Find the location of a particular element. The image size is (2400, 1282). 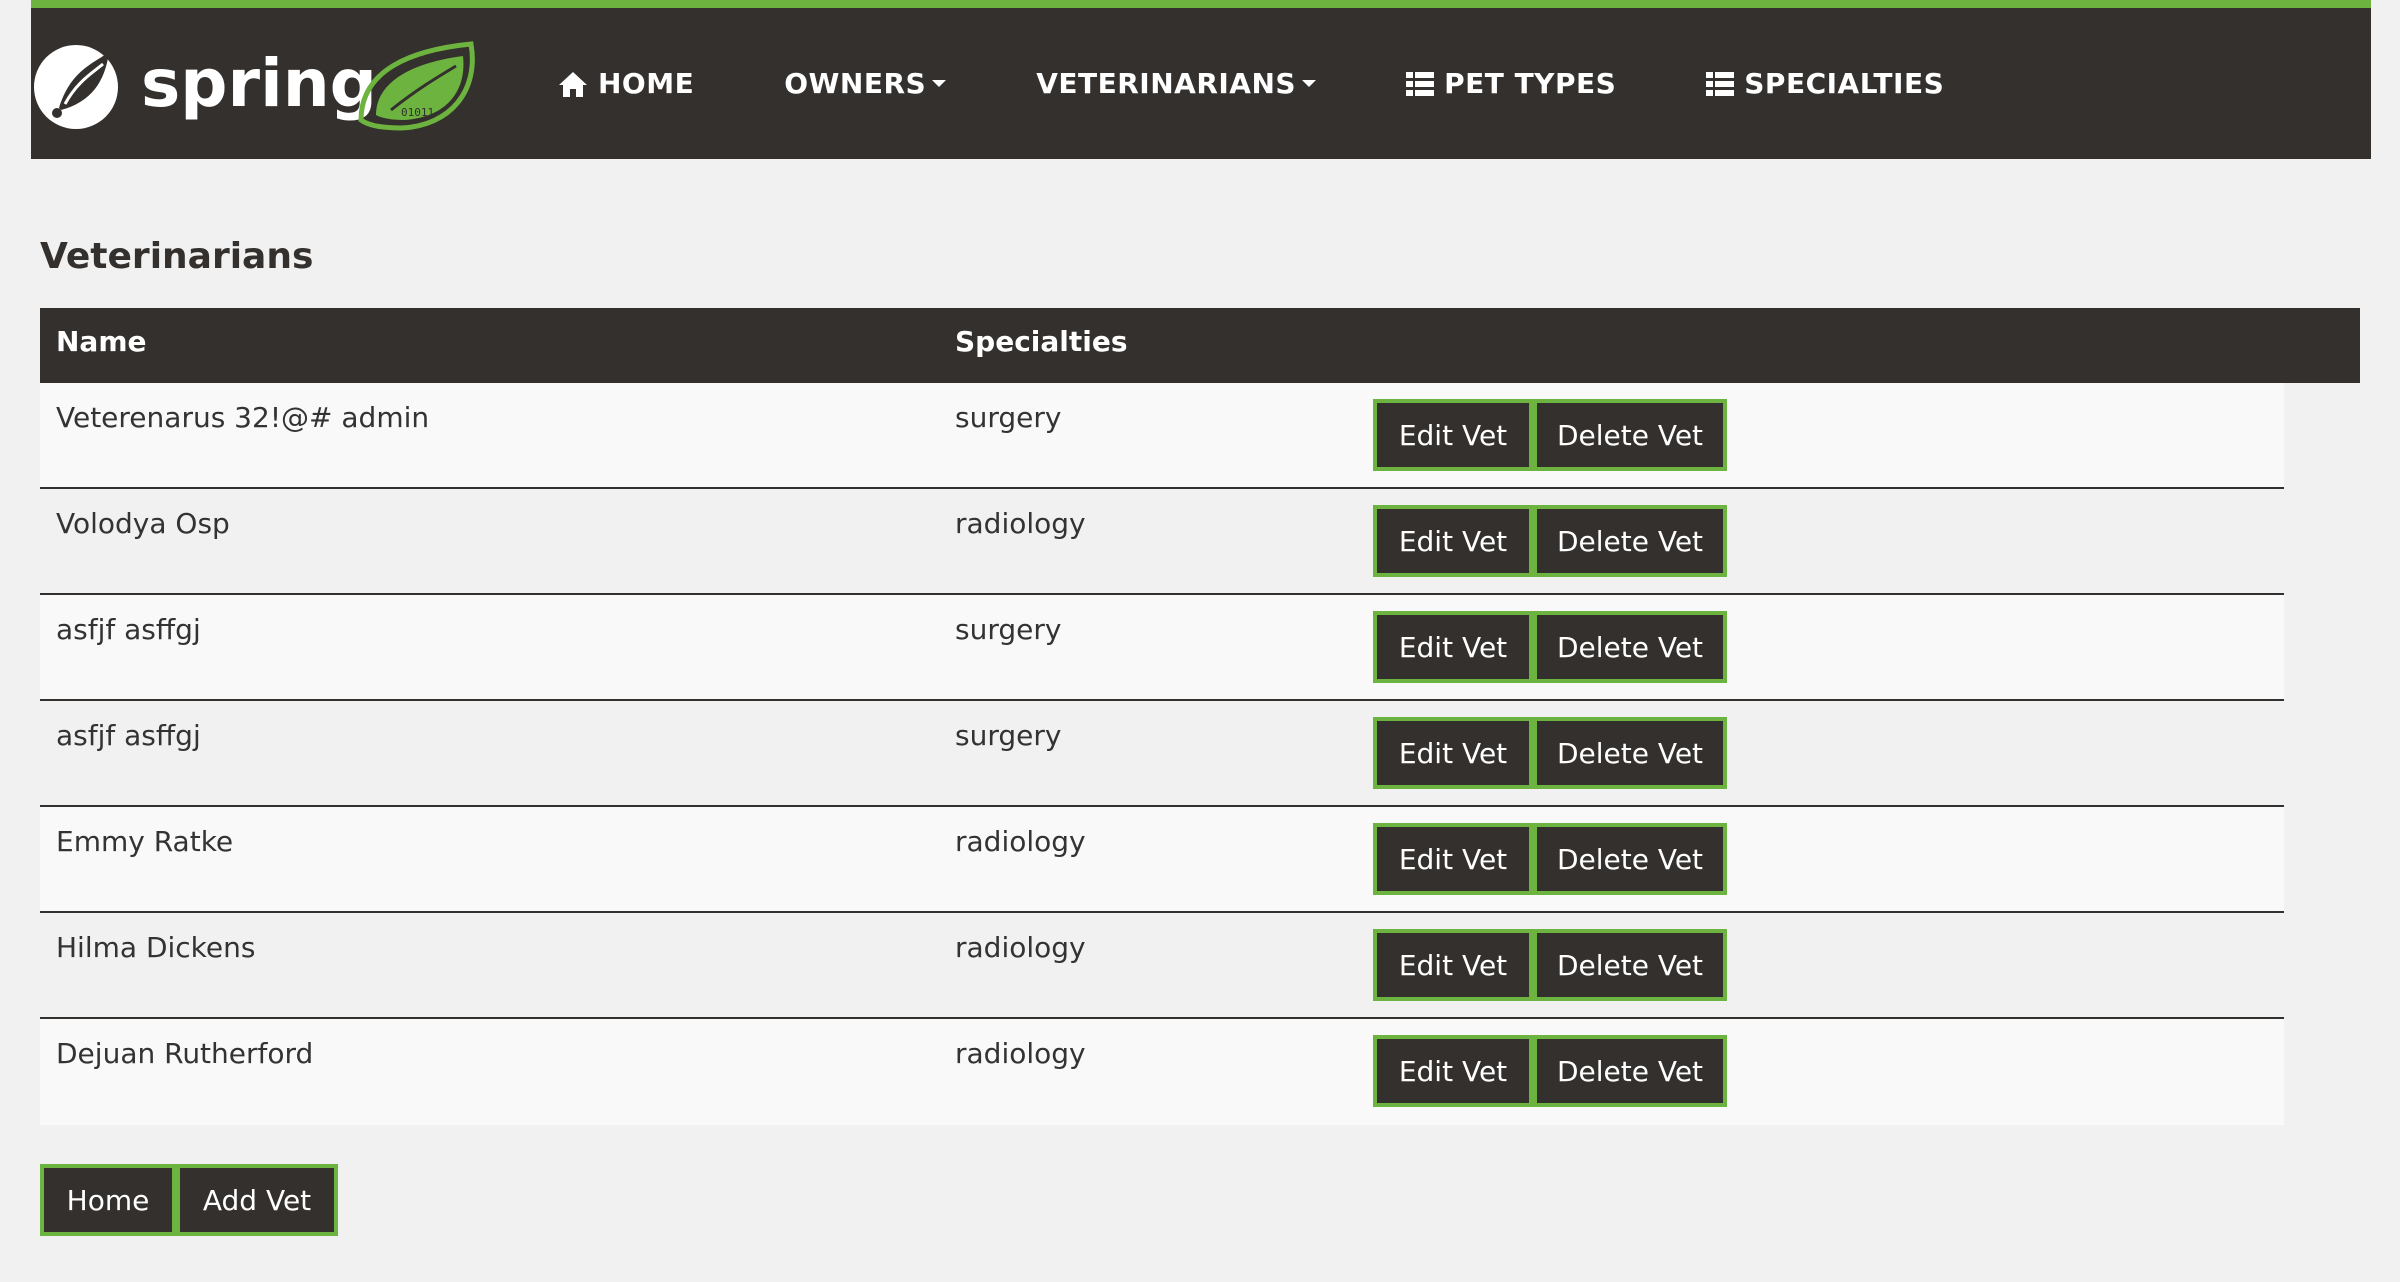

home-icon is located at coordinates (573, 84).